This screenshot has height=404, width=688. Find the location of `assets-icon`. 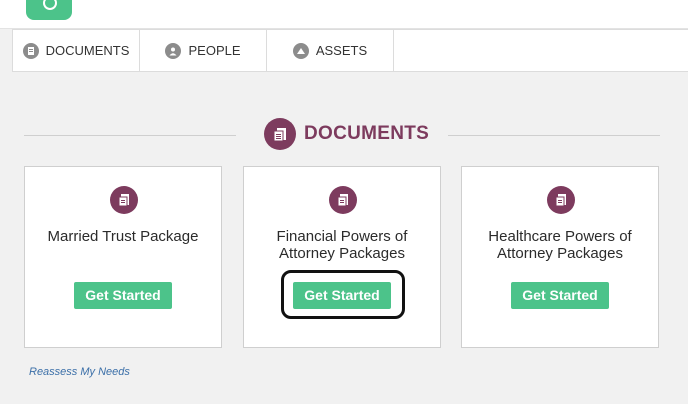

assets-icon is located at coordinates (300, 50).